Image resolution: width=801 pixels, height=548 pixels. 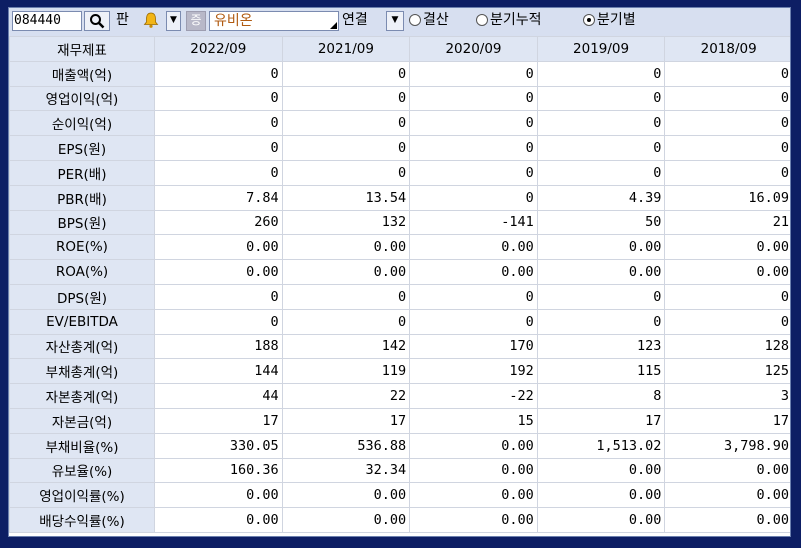 I want to click on table-row: 부채총계(억) 144 119 192 115 125, so click(x=399, y=371).